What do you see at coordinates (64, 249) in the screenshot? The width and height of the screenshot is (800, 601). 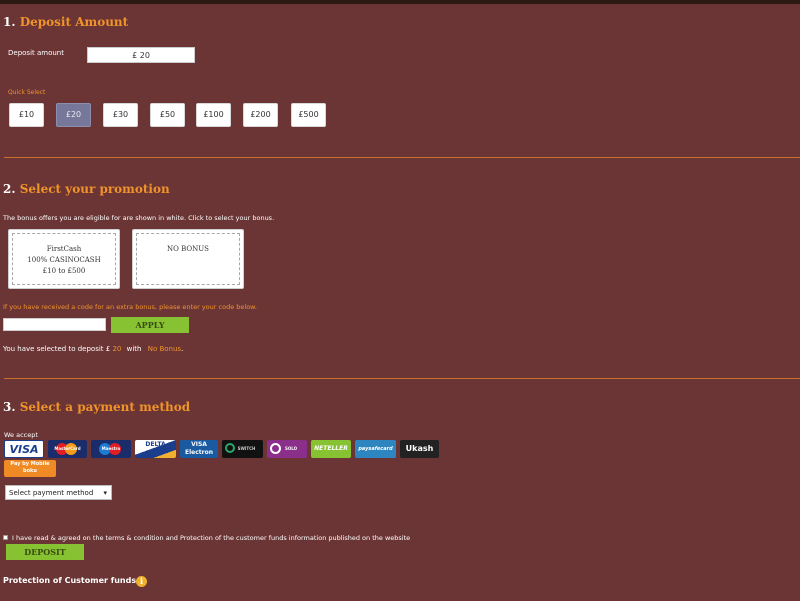 I see `bonus-name: FirstCash` at bounding box center [64, 249].